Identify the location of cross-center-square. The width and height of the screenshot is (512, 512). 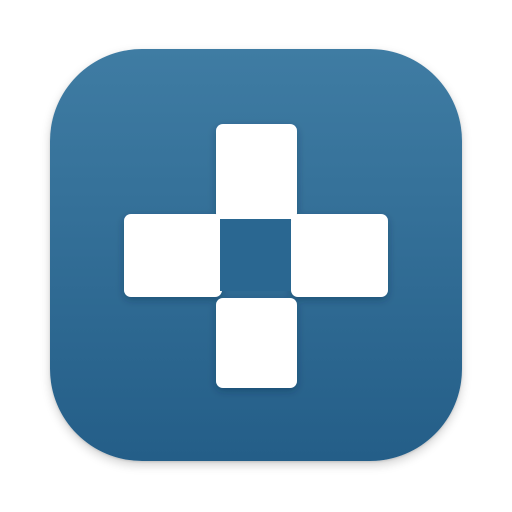
(255, 255).